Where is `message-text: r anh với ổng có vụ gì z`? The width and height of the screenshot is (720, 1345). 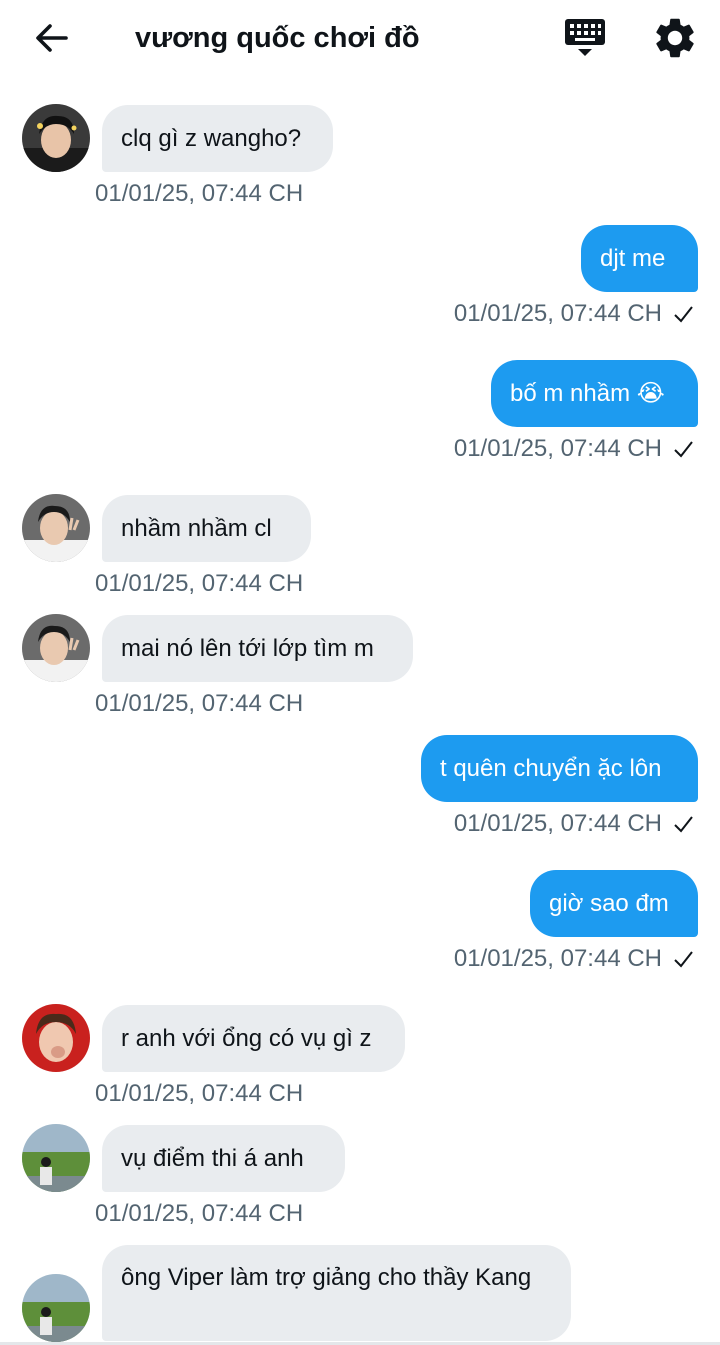
message-text: r anh với ổng có vụ gì z is located at coordinates (246, 1038).